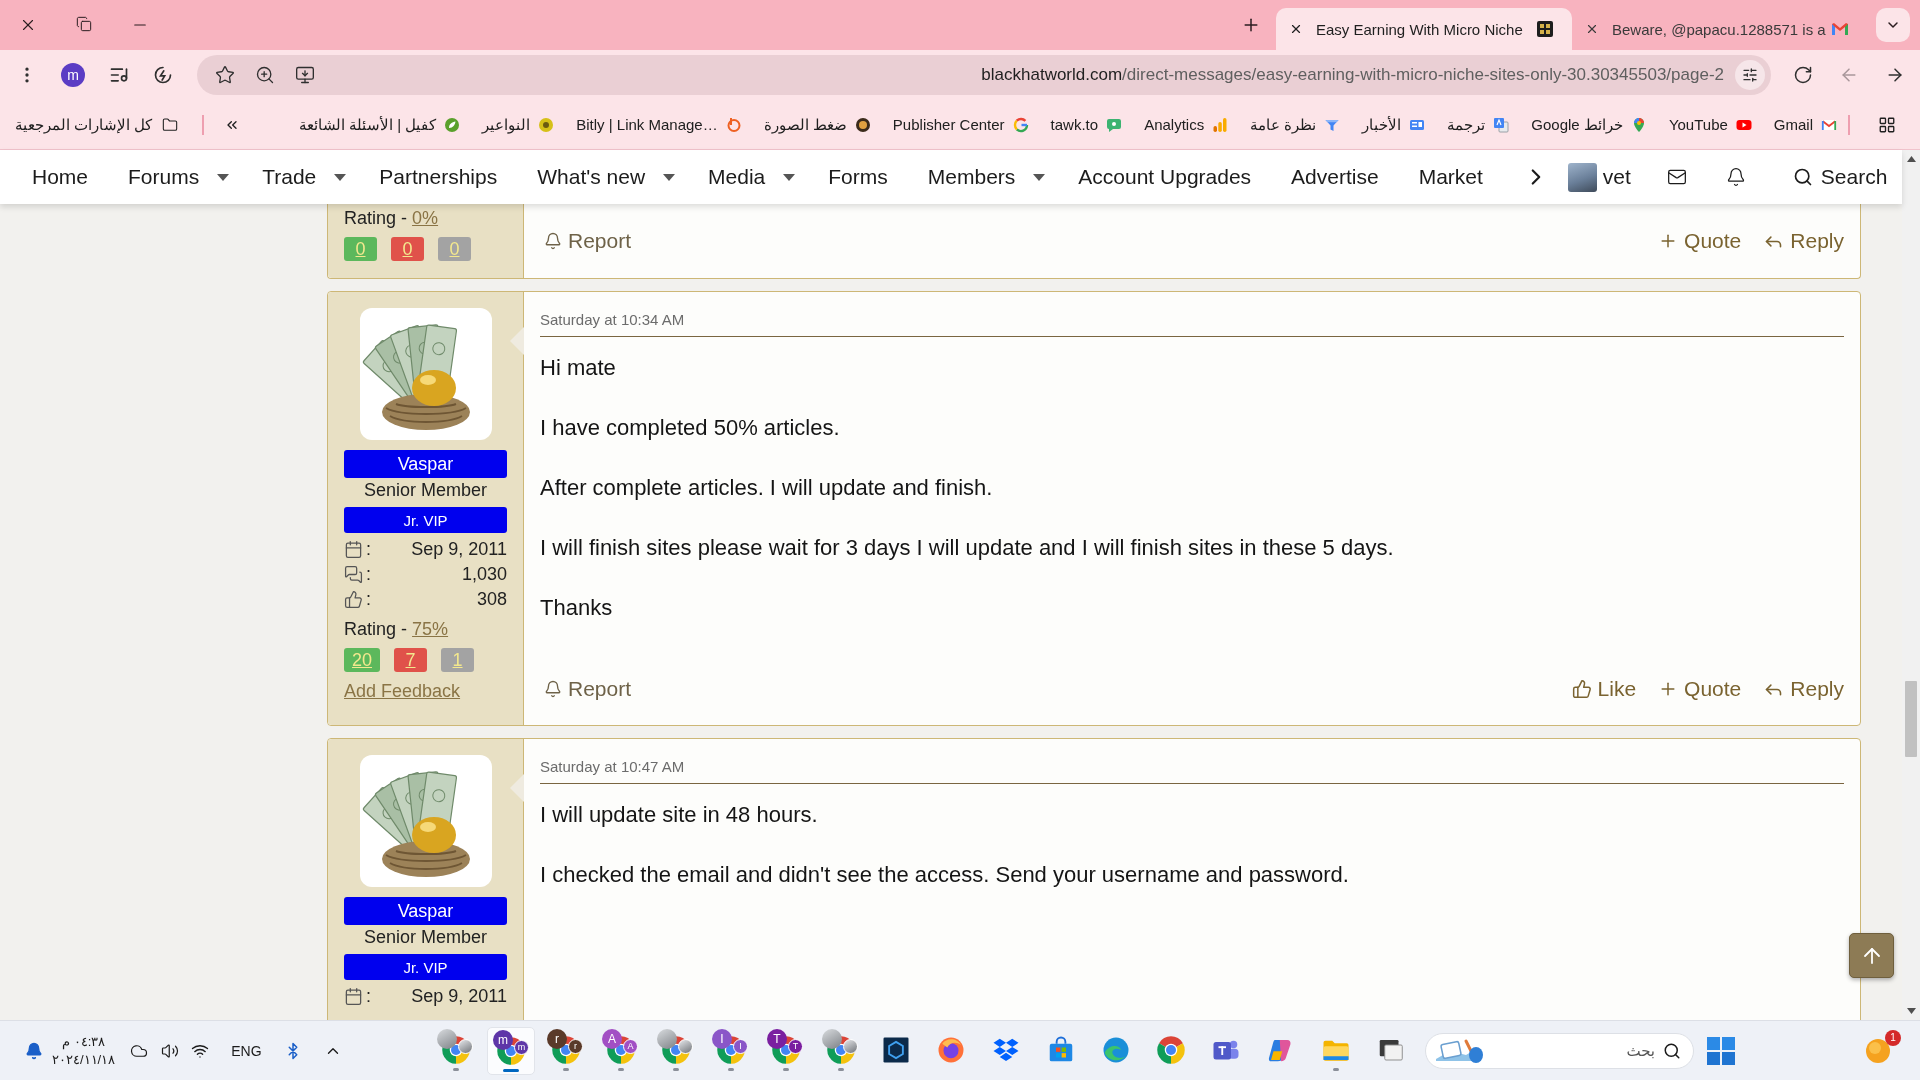  Describe the element at coordinates (722, 1038) in the screenshot. I see `profile-badge: I` at that location.